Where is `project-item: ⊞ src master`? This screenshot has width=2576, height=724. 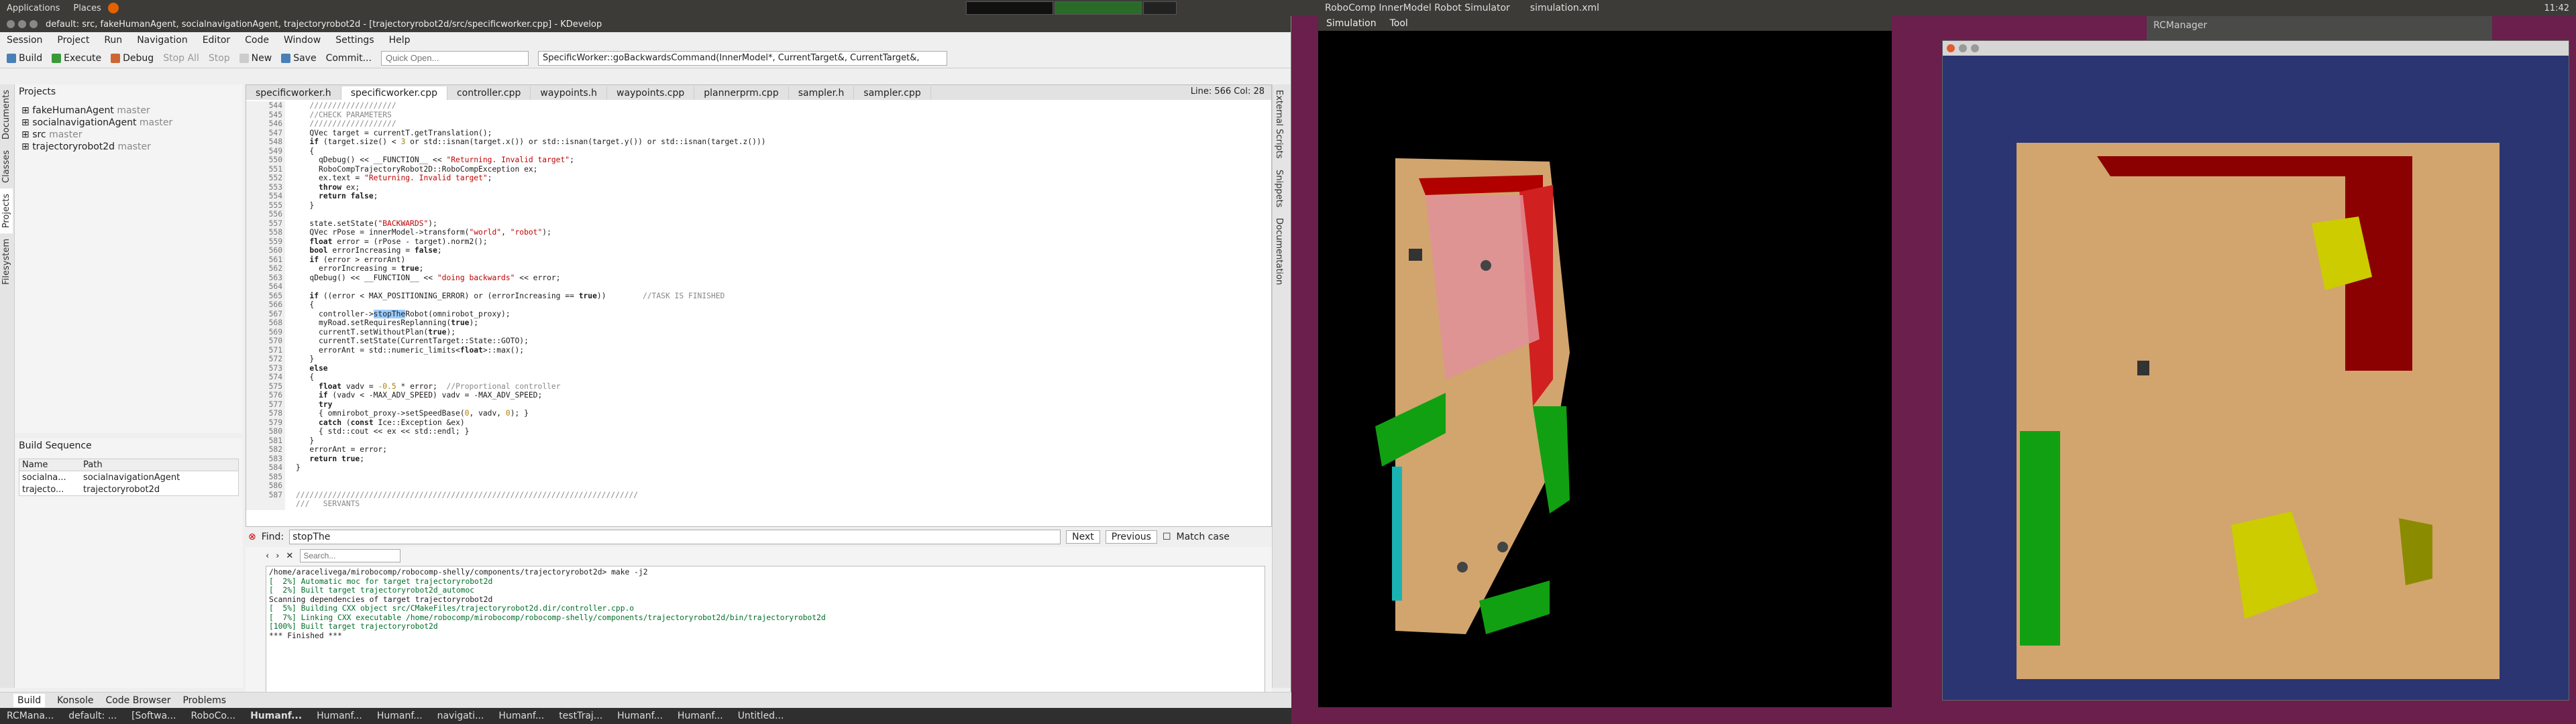 project-item: ⊞ src master is located at coordinates (128, 135).